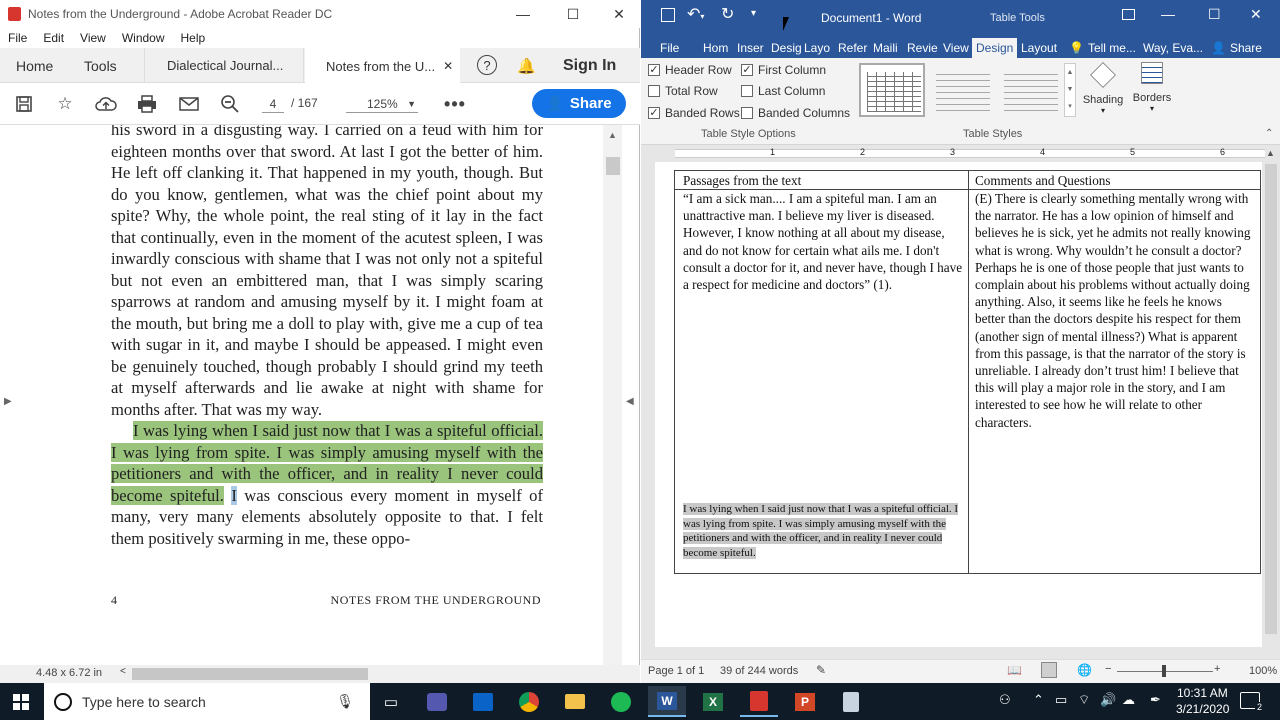 This screenshot has height=720, width=1280. What do you see at coordinates (922, 48) in the screenshot?
I see `tab-review: Revie` at bounding box center [922, 48].